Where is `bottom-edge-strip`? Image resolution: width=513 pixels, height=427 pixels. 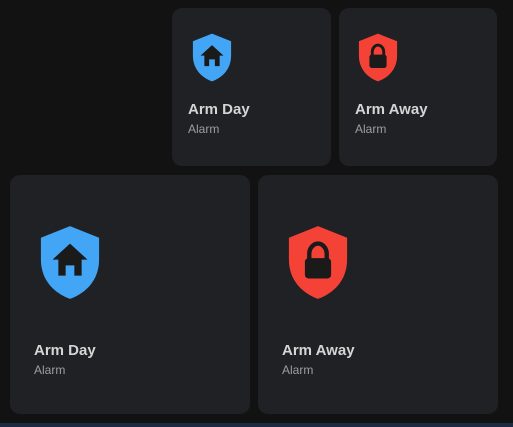 bottom-edge-strip is located at coordinates (256, 425).